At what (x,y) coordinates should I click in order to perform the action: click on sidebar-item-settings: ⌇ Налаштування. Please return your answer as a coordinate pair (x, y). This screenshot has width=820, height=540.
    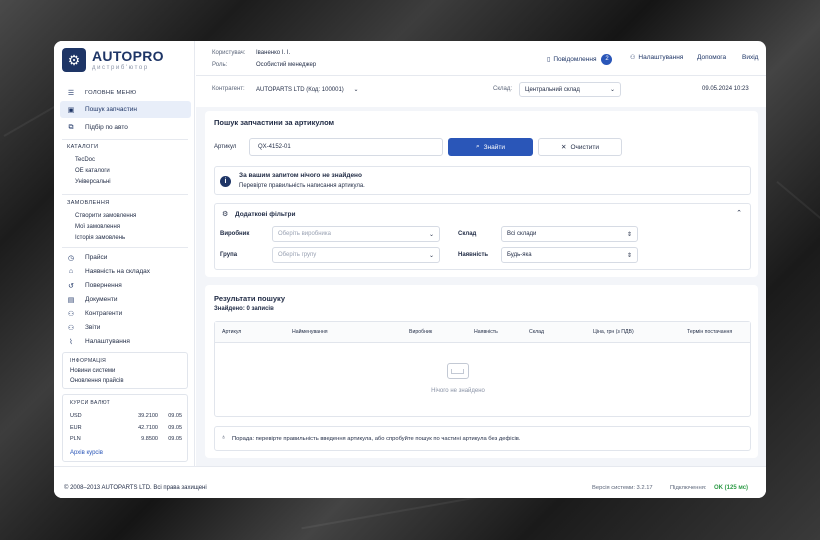
    Looking at the image, I should click on (125, 341).